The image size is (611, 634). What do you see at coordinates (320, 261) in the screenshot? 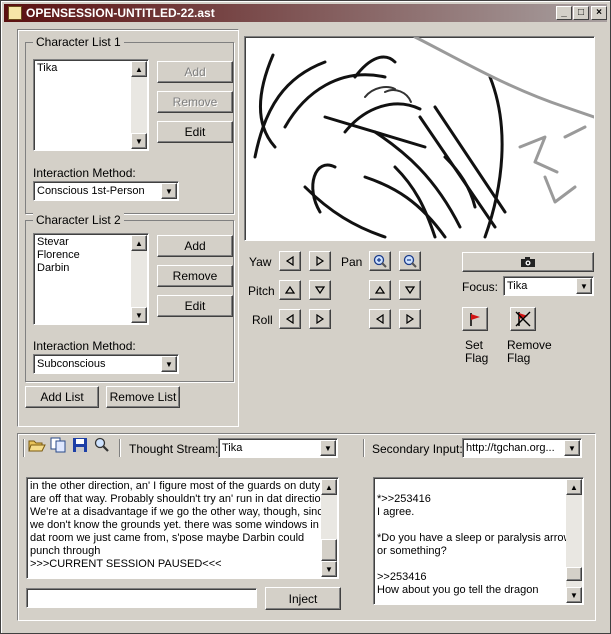
I see `yaw-right-button` at bounding box center [320, 261].